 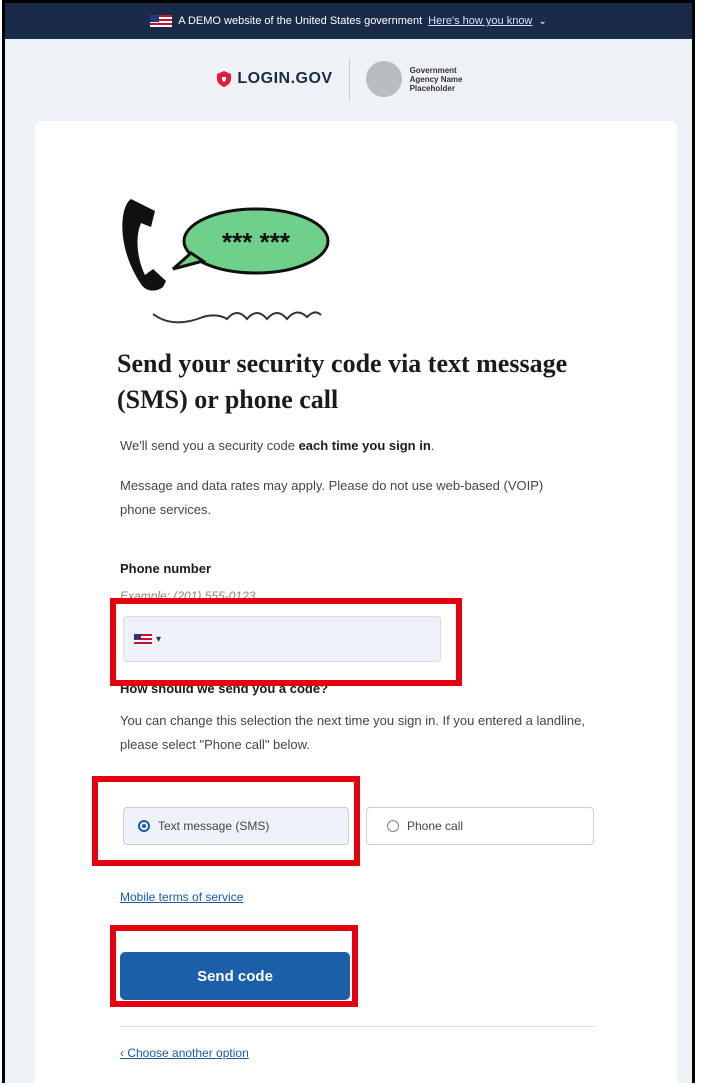 What do you see at coordinates (181, 897) in the screenshot?
I see `mobile-terms-link: Mobile terms of service` at bounding box center [181, 897].